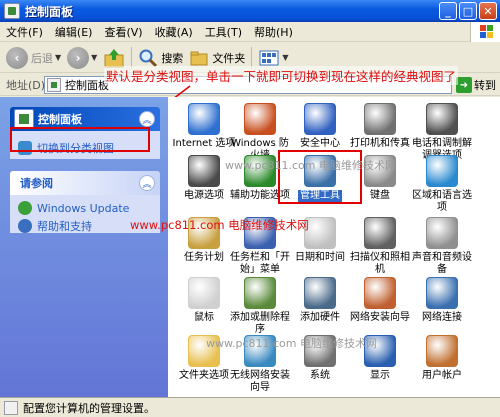 This screenshot has height=417, width=500. What do you see at coordinates (442, 201) in the screenshot?
I see `control-panel-item-label: 区域和语言选项` at bounding box center [442, 201].